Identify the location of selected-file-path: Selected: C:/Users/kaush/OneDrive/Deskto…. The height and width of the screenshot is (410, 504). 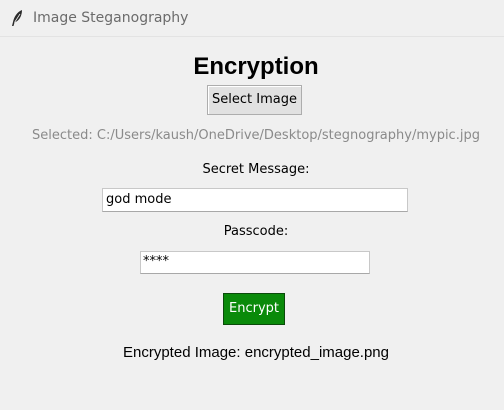
(256, 135).